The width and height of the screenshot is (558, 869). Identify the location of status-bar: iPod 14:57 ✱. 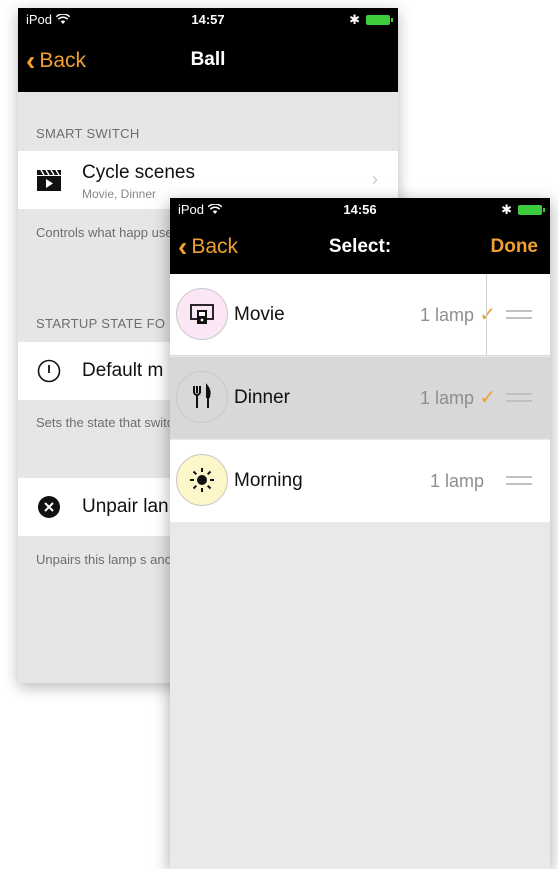
(208, 19).